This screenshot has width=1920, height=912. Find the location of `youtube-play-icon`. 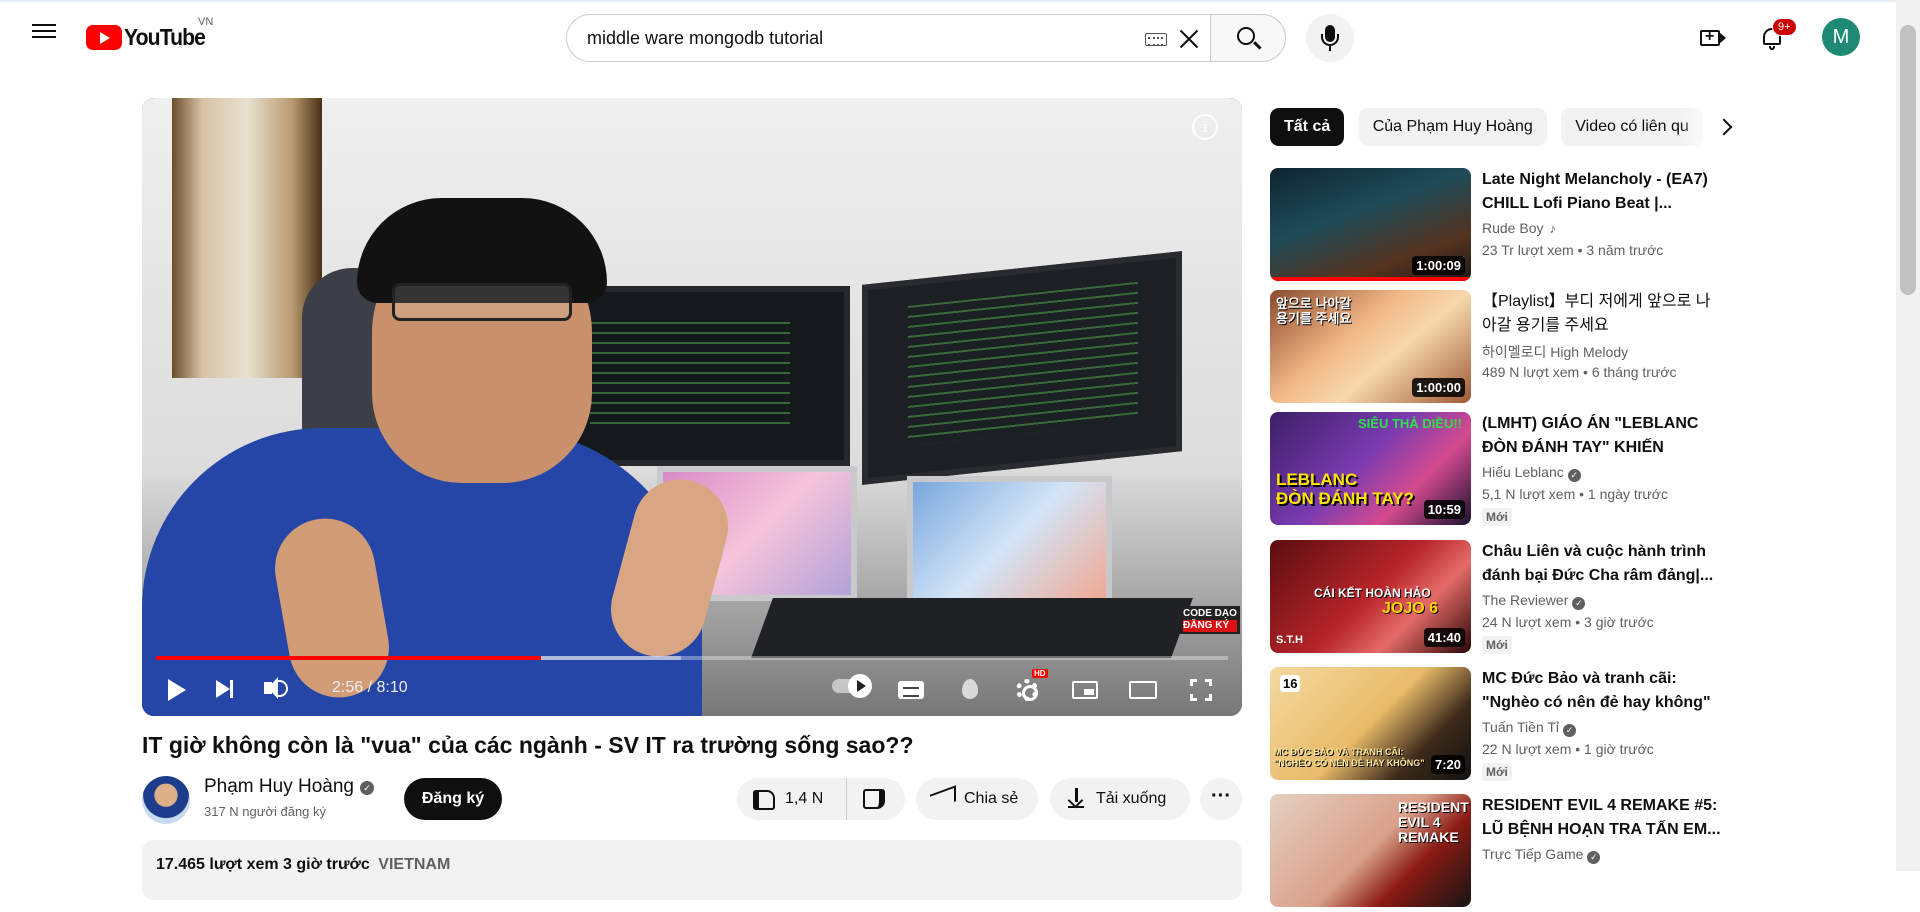

youtube-play-icon is located at coordinates (104, 37).